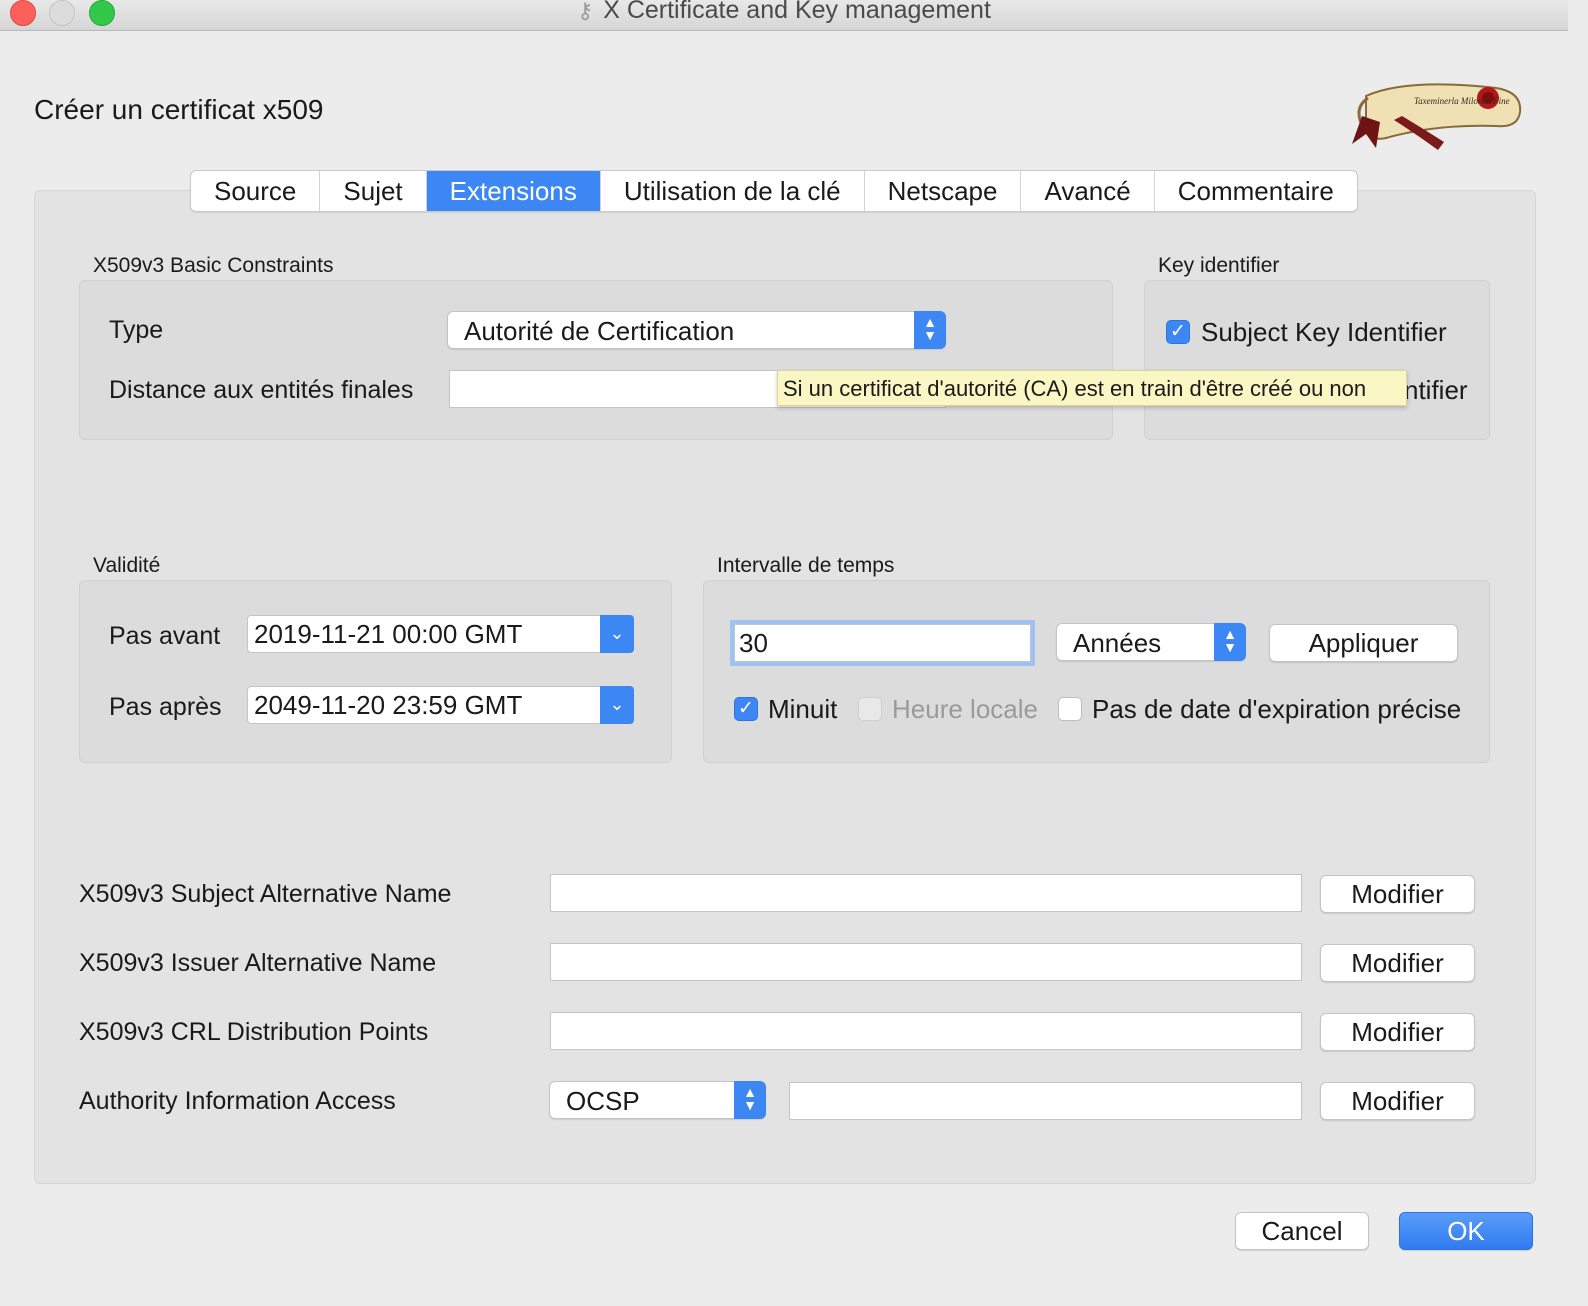  I want to click on basic-constraints-group, so click(596, 360).